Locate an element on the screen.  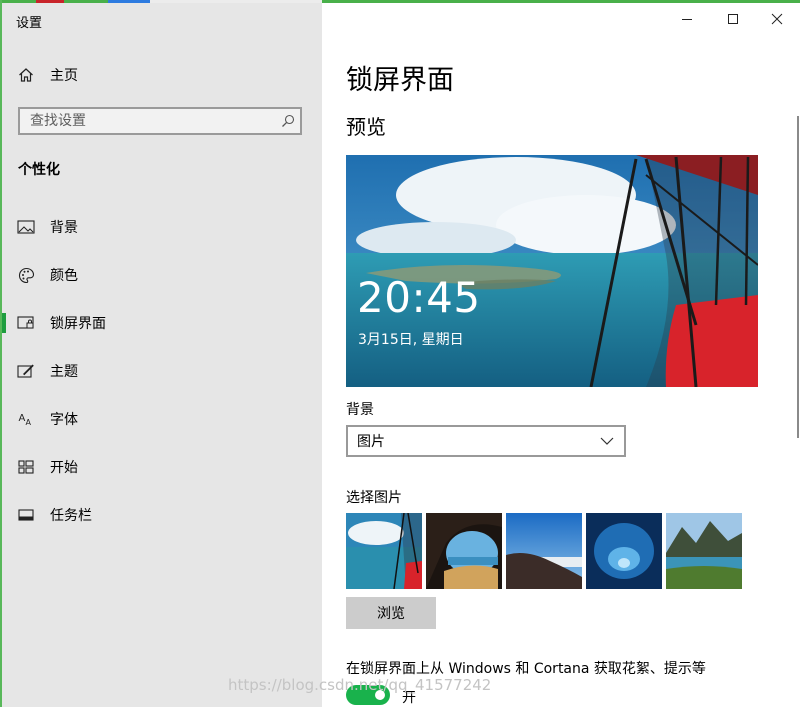
fun-facts-setting-label: 在锁屏界面上从 Windows 和 Cortana 获取花絮、提示等 is located at coordinates (526, 669).